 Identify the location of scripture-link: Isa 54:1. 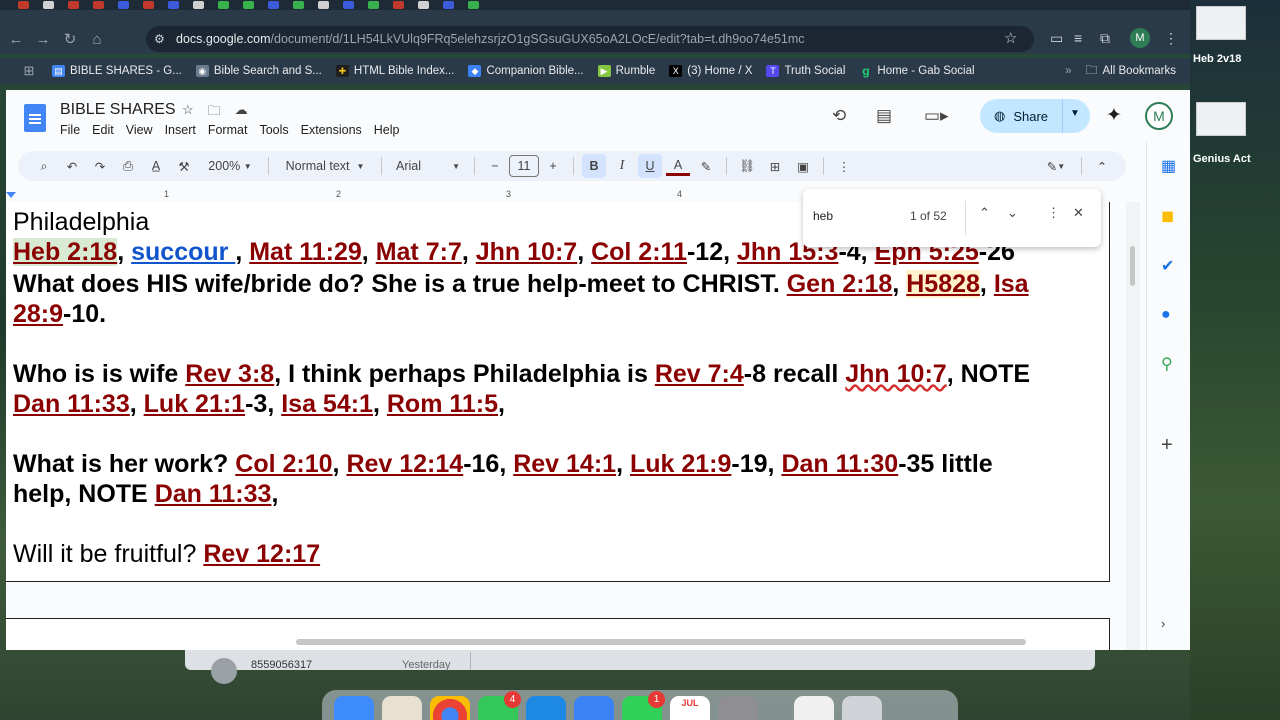
(327, 404).